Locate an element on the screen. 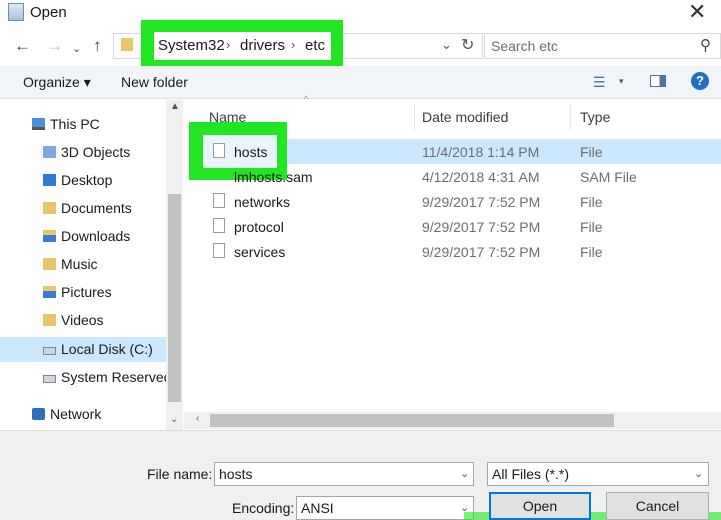 This screenshot has height=520, width=721. documents-icon is located at coordinates (49, 208).